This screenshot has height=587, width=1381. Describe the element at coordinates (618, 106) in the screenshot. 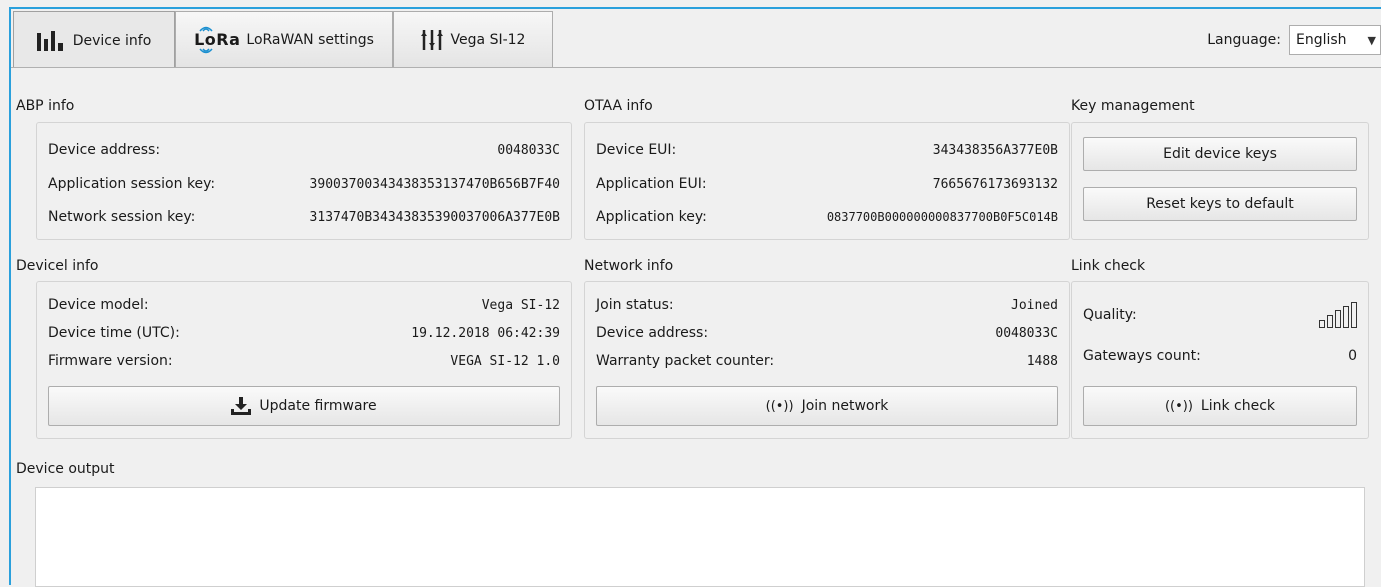

I see `otaa-section-title: OTAA info` at that location.